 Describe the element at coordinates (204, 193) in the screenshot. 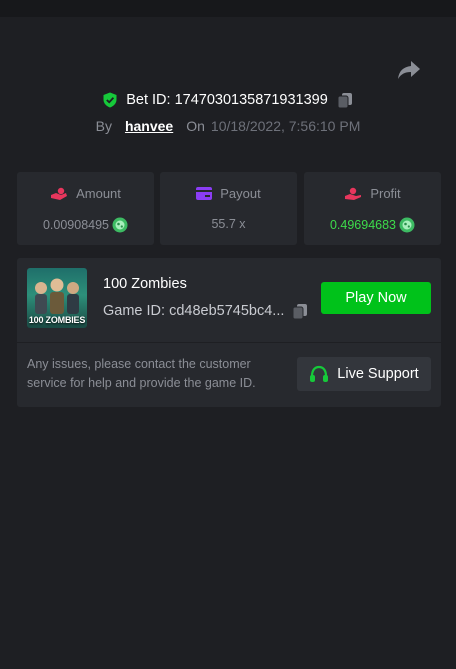

I see `card-icon` at that location.